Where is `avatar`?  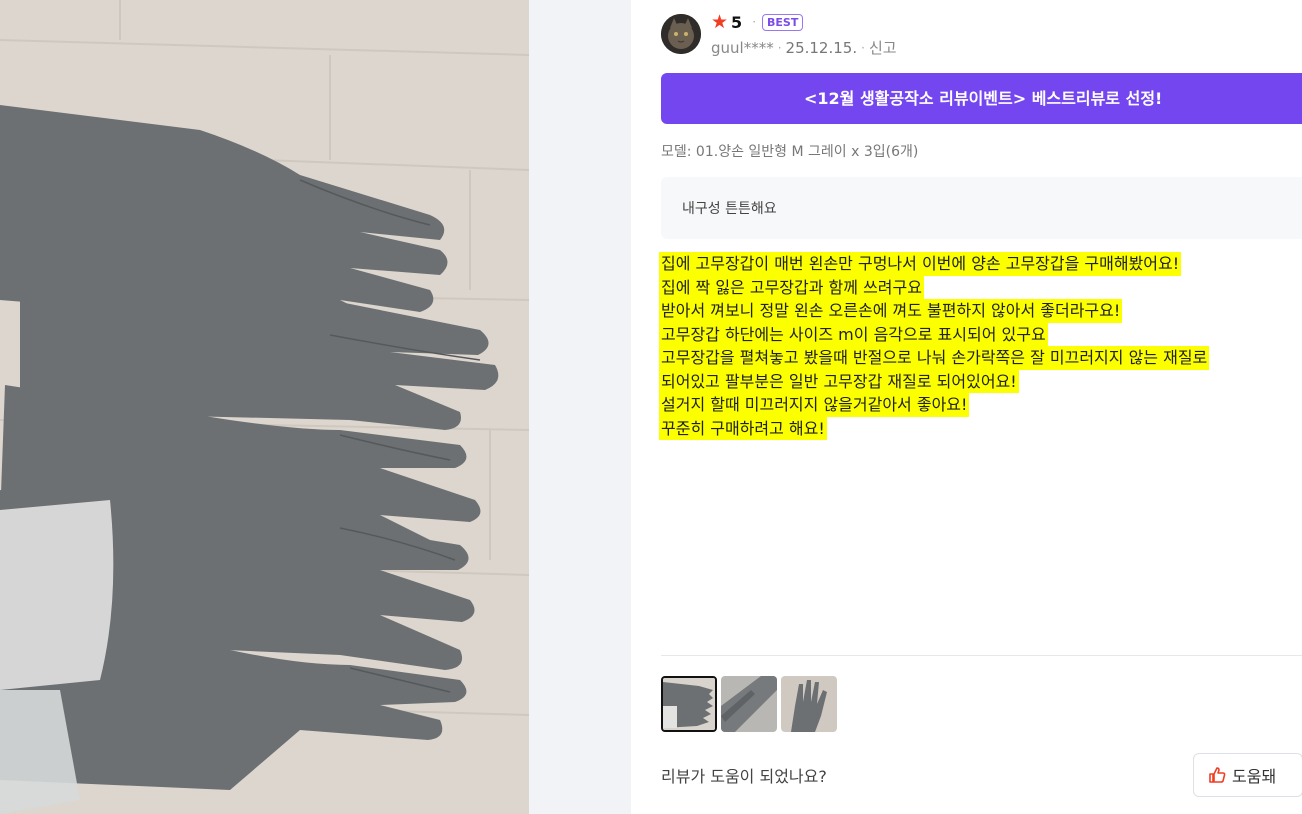
avatar is located at coordinates (681, 34).